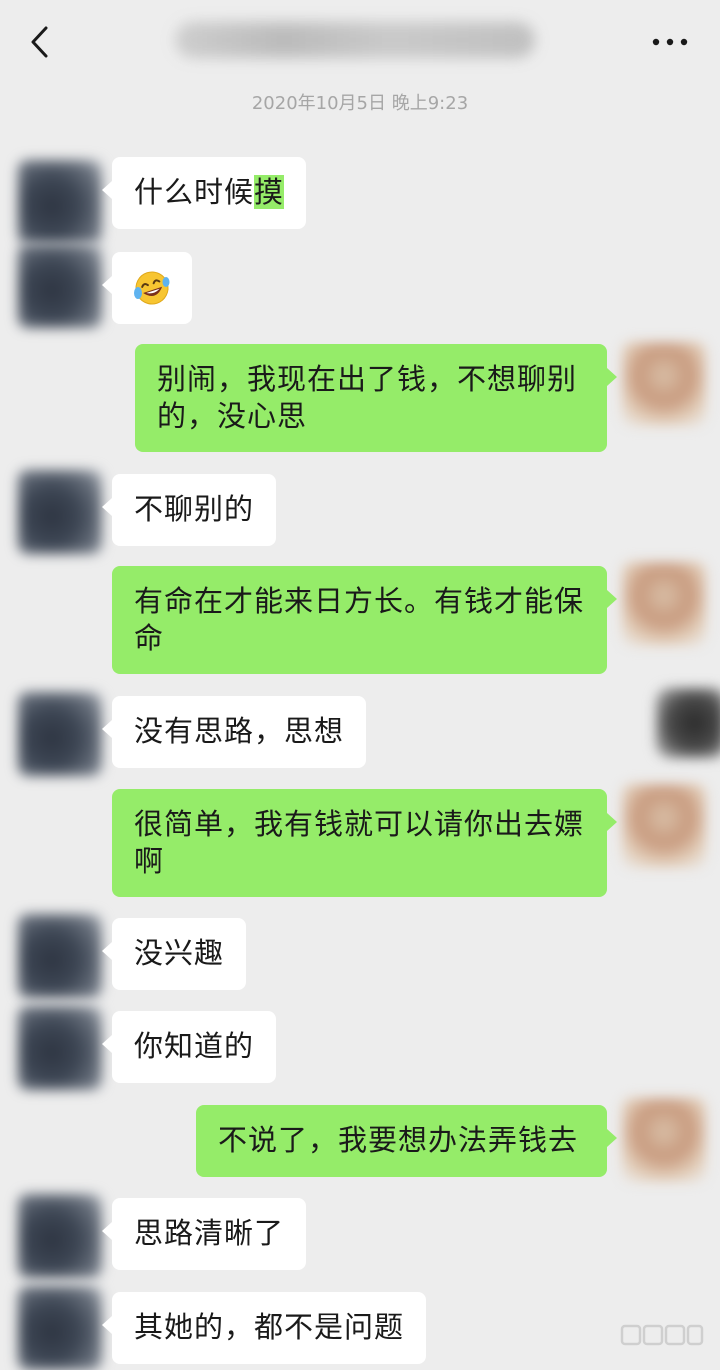 The width and height of the screenshot is (720, 1370). What do you see at coordinates (194, 1046) in the screenshot?
I see `message-text: 你知道的` at bounding box center [194, 1046].